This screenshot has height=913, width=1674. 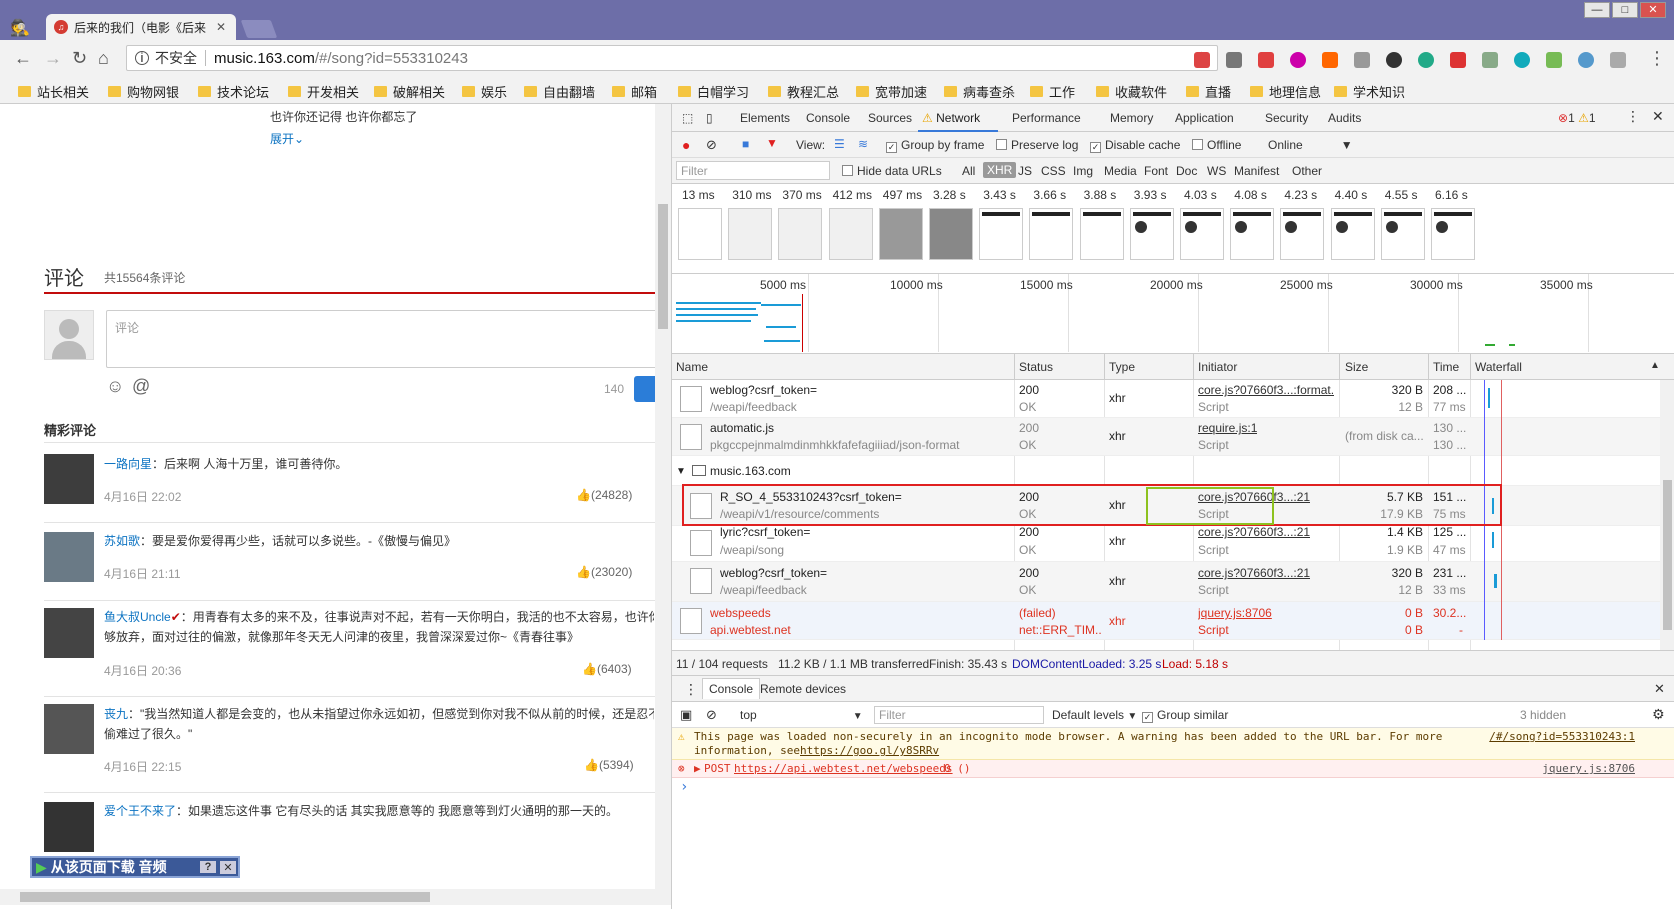 I want to click on bookmark-folder: 技术论坛, so click(x=233, y=91).